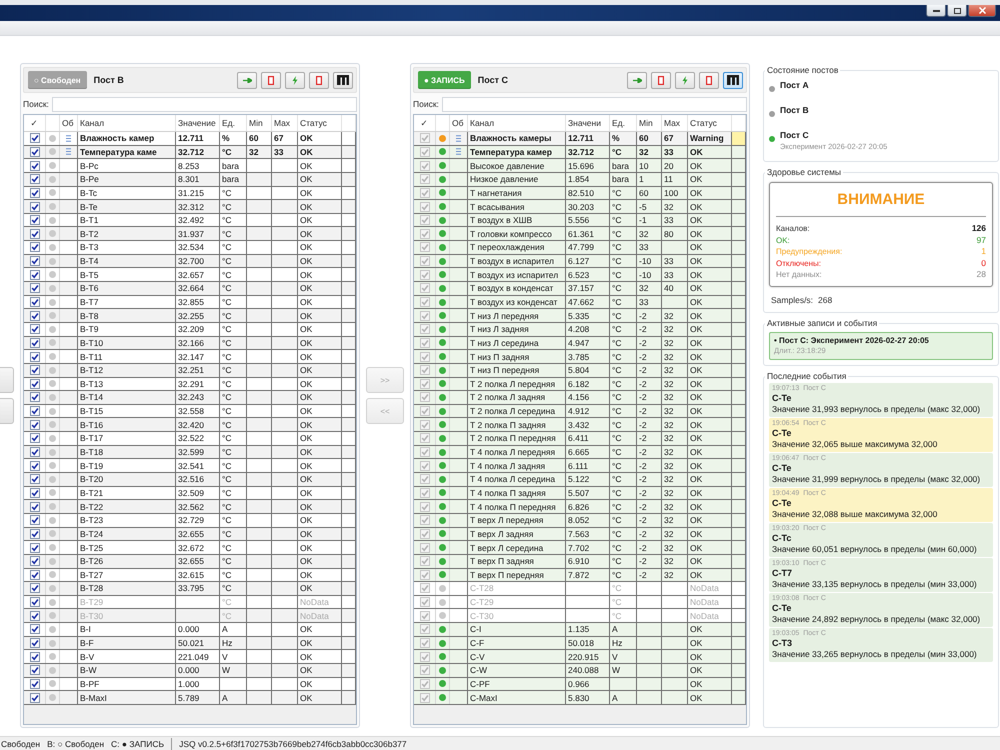 The height and width of the screenshot is (750, 1000). What do you see at coordinates (580, 234) in the screenshot?
I see `table-row: Т головки компрессо 61.361 °C 32 80 OK` at bounding box center [580, 234].